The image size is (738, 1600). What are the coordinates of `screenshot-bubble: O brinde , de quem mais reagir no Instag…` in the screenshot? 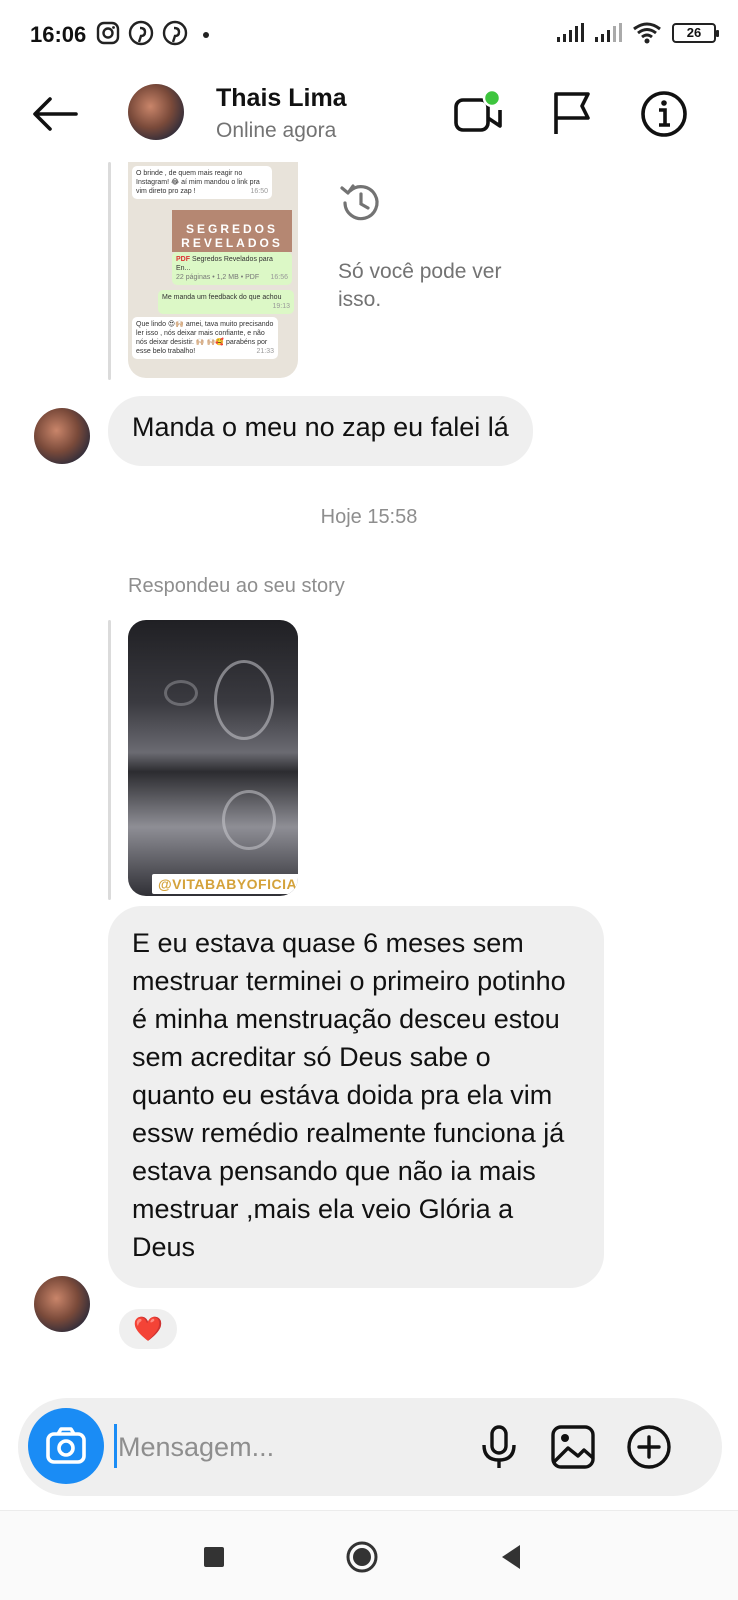 It's located at (202, 183).